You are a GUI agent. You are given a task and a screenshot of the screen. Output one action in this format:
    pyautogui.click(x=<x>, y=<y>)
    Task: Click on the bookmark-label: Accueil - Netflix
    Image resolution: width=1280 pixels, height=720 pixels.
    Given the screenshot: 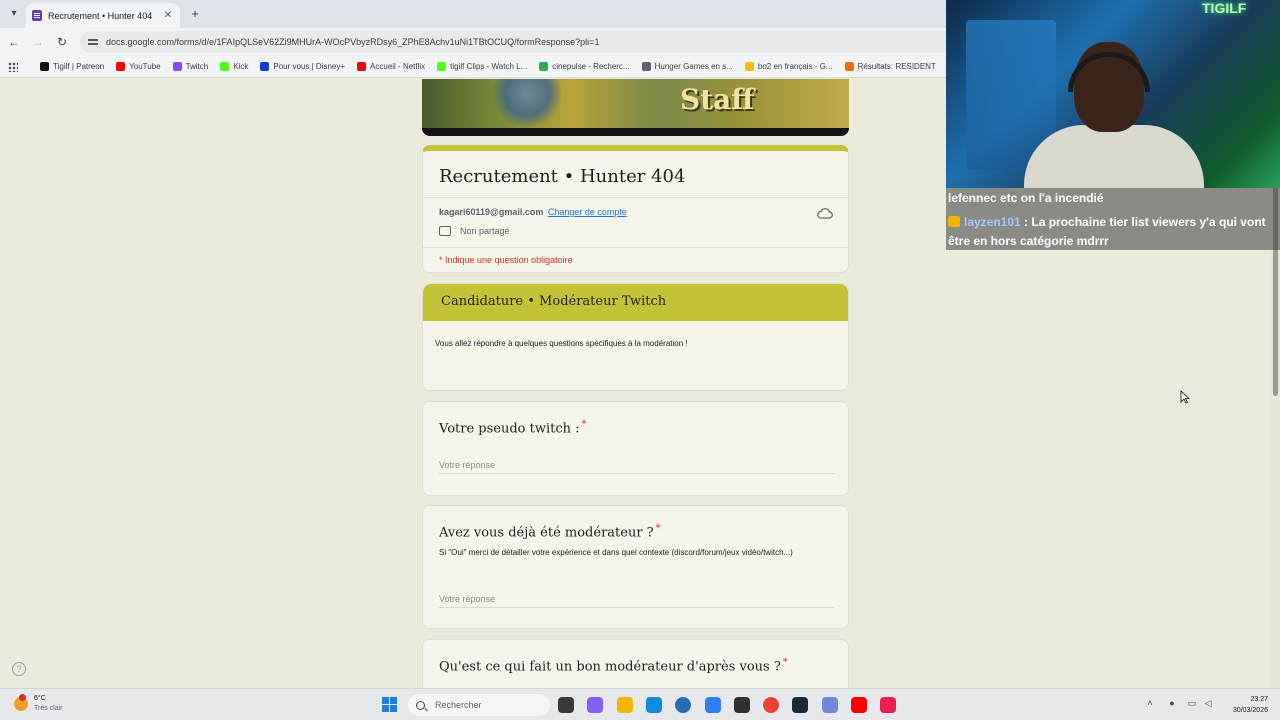 What is the action you would take?
    pyautogui.click(x=398, y=66)
    